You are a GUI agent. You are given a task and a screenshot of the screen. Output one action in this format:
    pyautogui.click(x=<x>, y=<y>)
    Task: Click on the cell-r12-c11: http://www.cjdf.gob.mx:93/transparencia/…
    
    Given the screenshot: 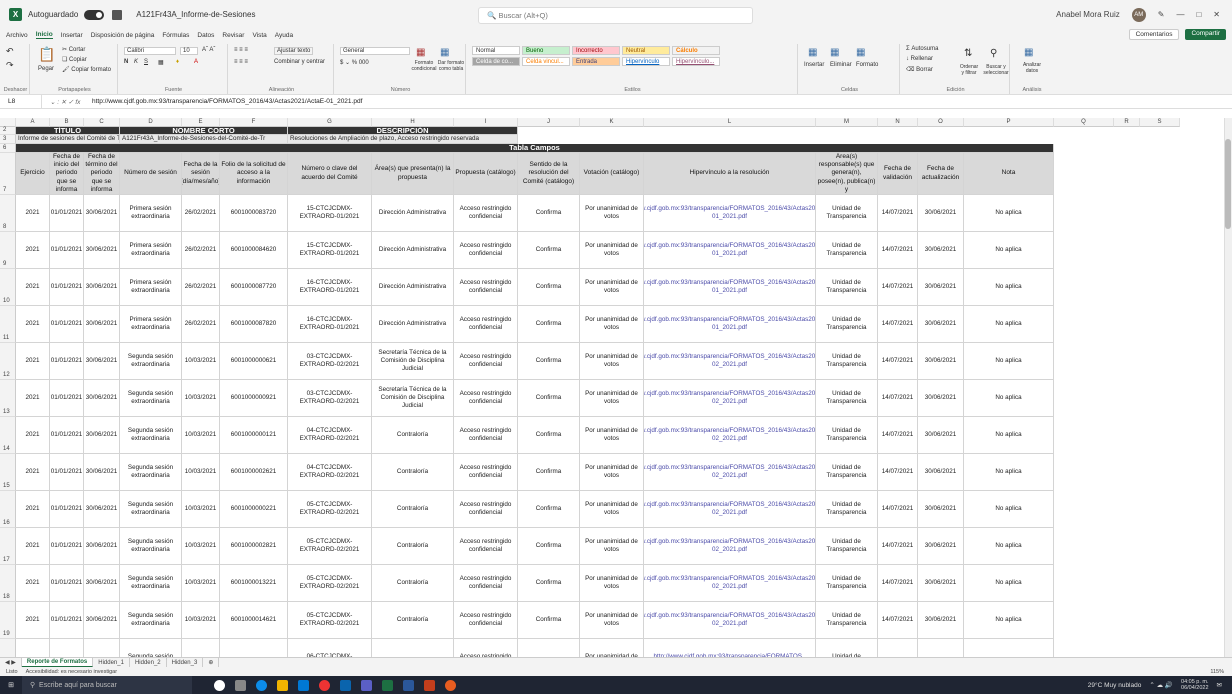 What is the action you would take?
    pyautogui.click(x=730, y=648)
    